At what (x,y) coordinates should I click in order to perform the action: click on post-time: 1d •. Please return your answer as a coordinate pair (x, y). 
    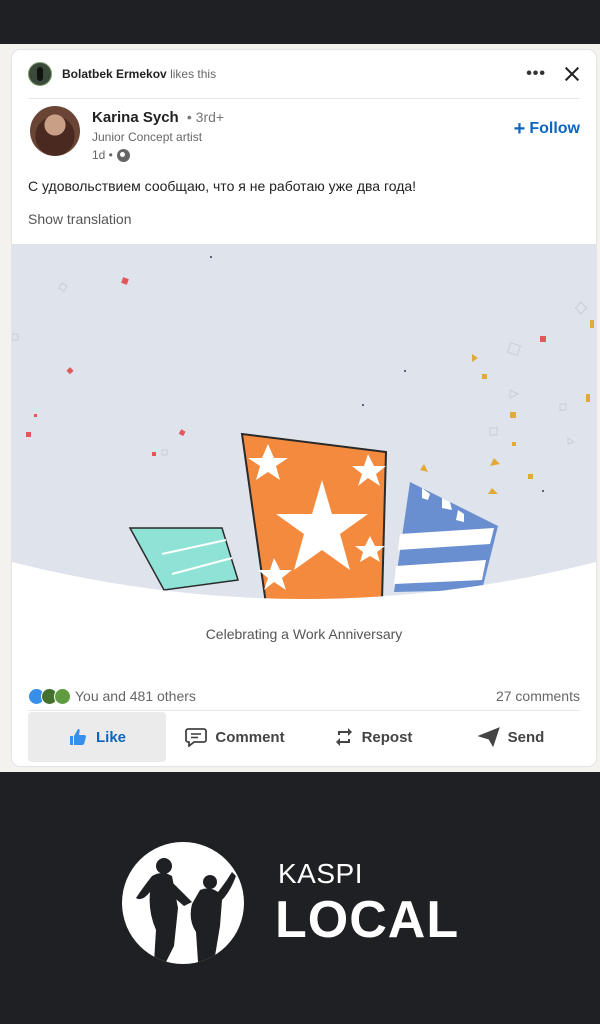
    Looking at the image, I should click on (102, 155).